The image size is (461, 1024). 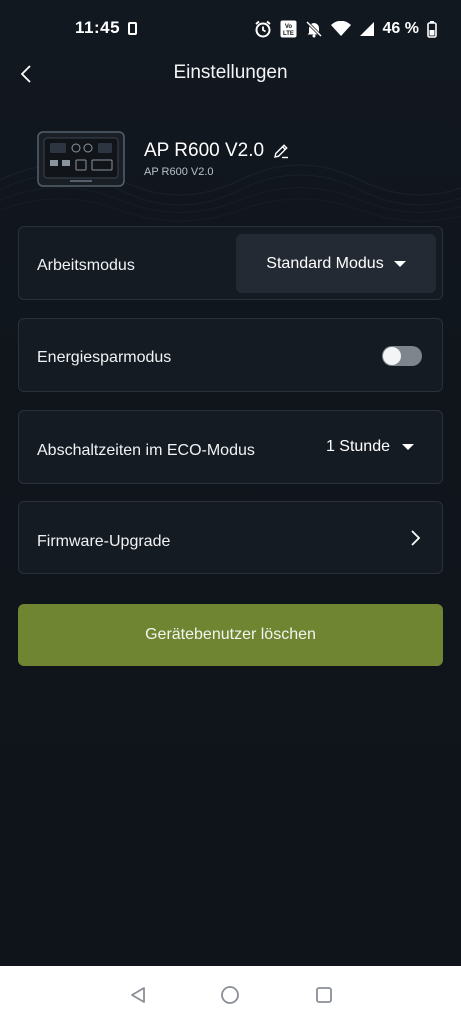 I want to click on status-bar: 11:45 Vo LTE 46 %, so click(x=230, y=28).